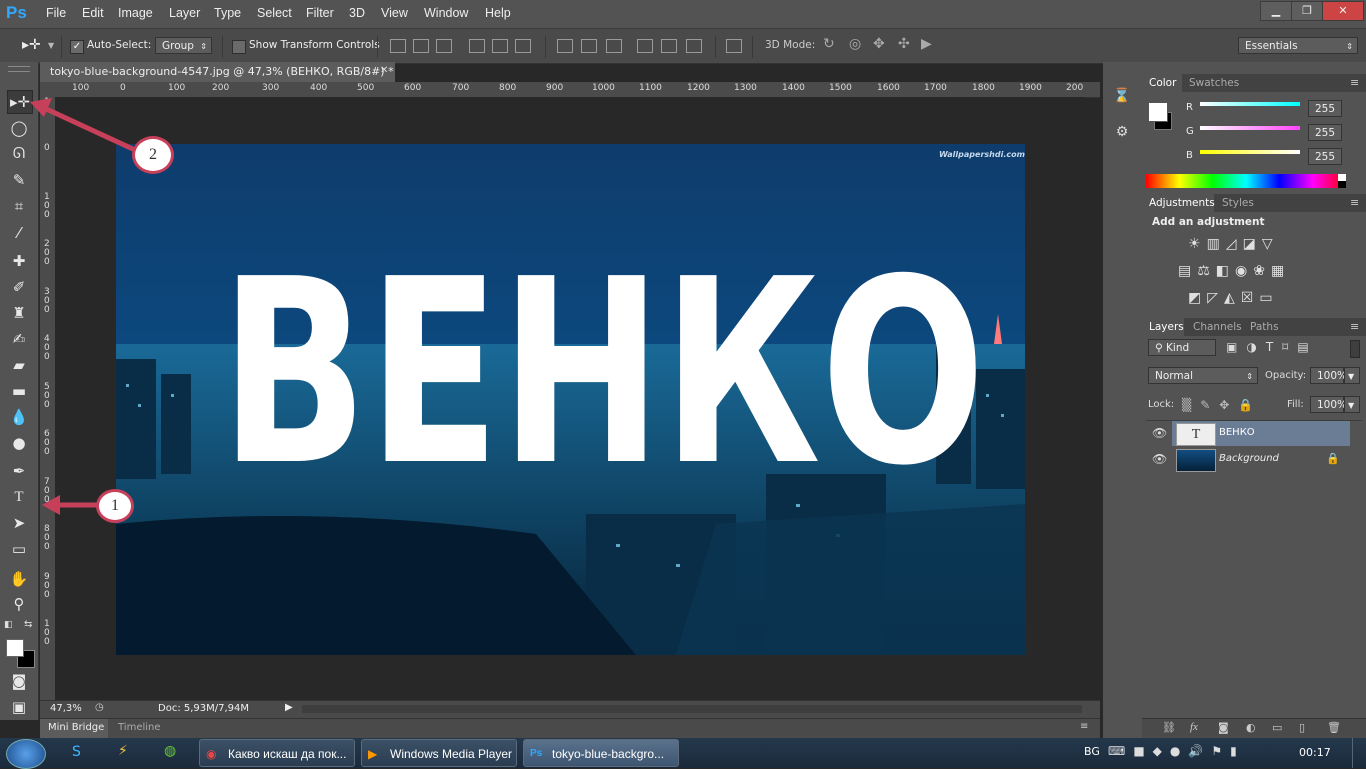  Describe the element at coordinates (123, 751) in the screenshot. I see `pinned-app-icon: ⚡` at that location.